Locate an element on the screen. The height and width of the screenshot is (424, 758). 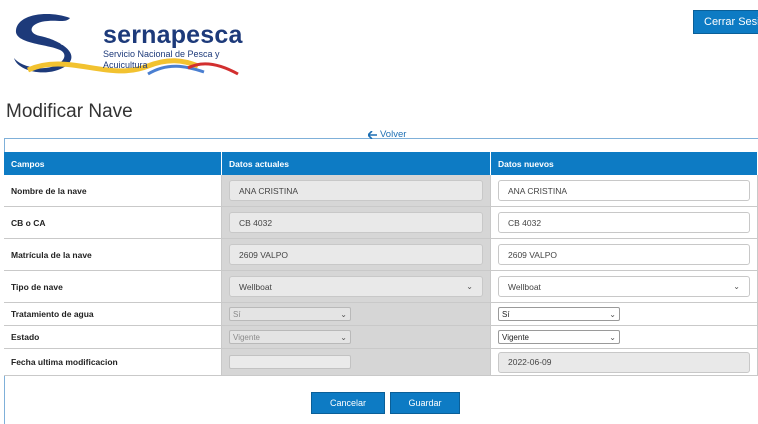
new-vessel-type-select: Wellboat ⌄ is located at coordinates (624, 286).